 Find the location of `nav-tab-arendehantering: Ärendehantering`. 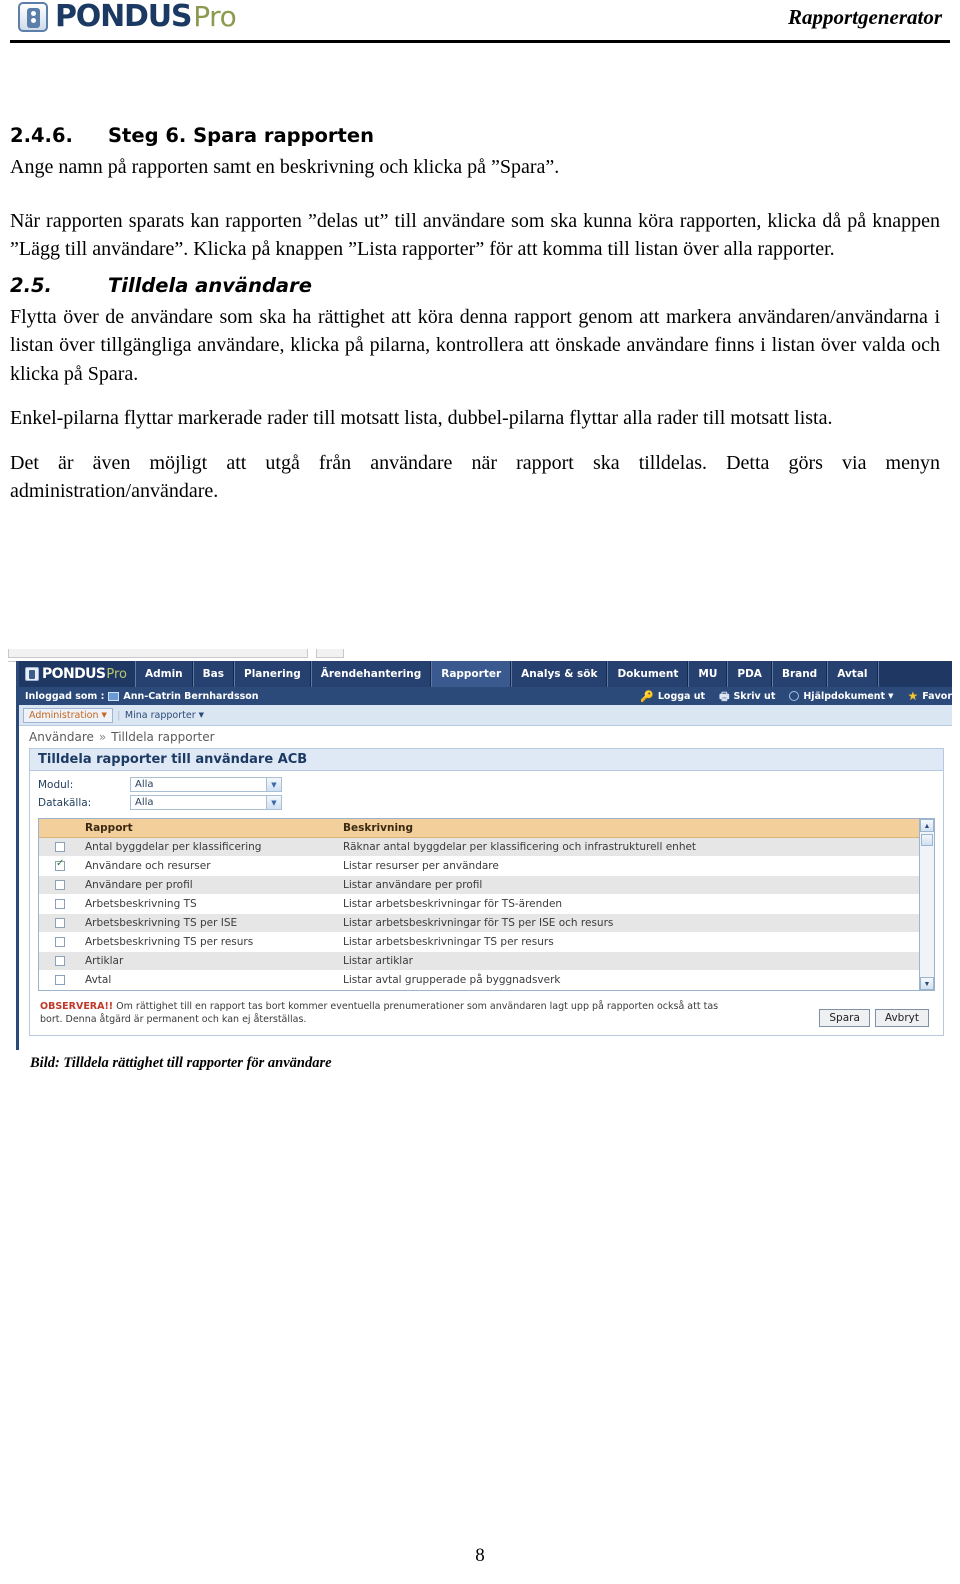

nav-tab-arendehantering: Ärendehantering is located at coordinates (371, 674).